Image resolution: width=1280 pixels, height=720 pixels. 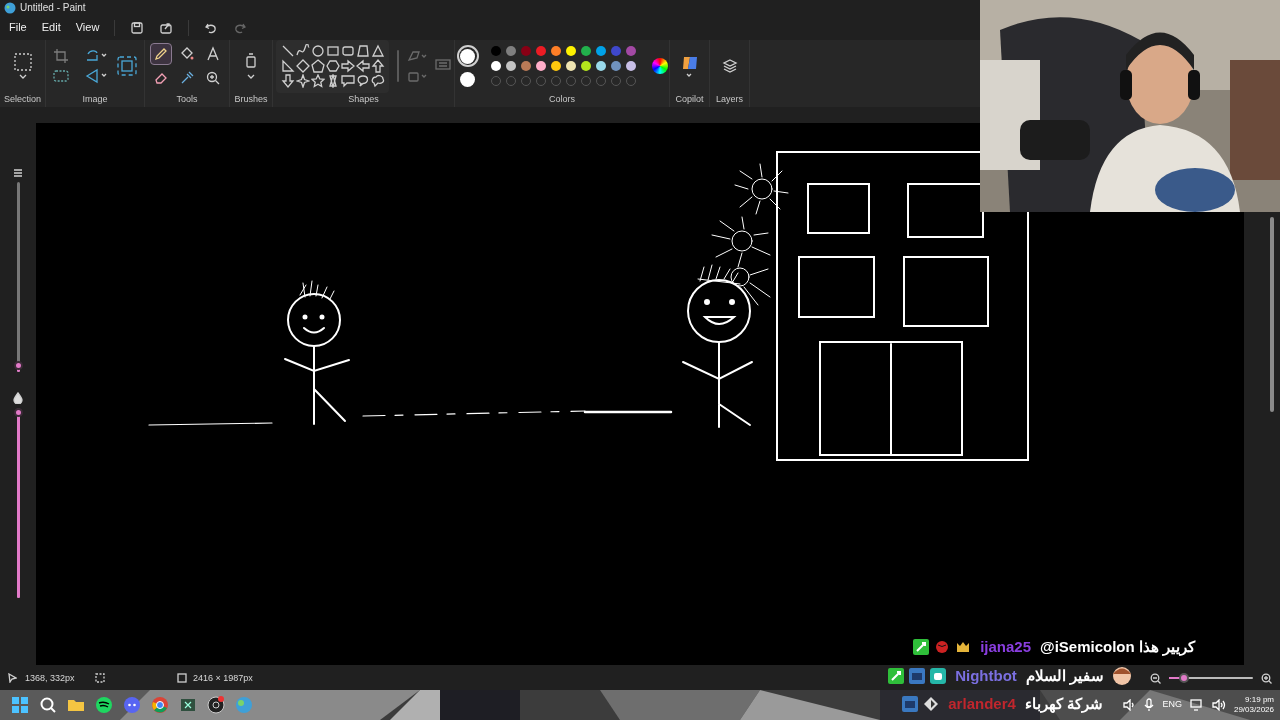 What do you see at coordinates (302, 66) in the screenshot?
I see `diamond-icon` at bounding box center [302, 66].